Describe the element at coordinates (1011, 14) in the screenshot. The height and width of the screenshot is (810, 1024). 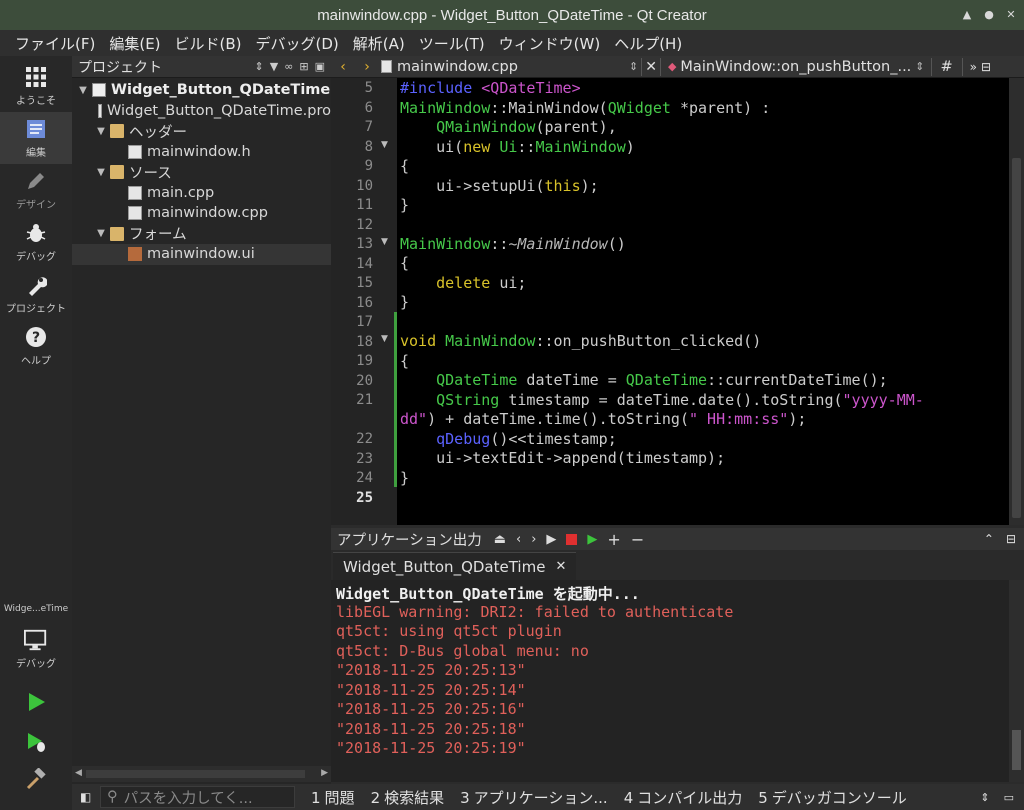
I see `close-icon: ✕` at that location.